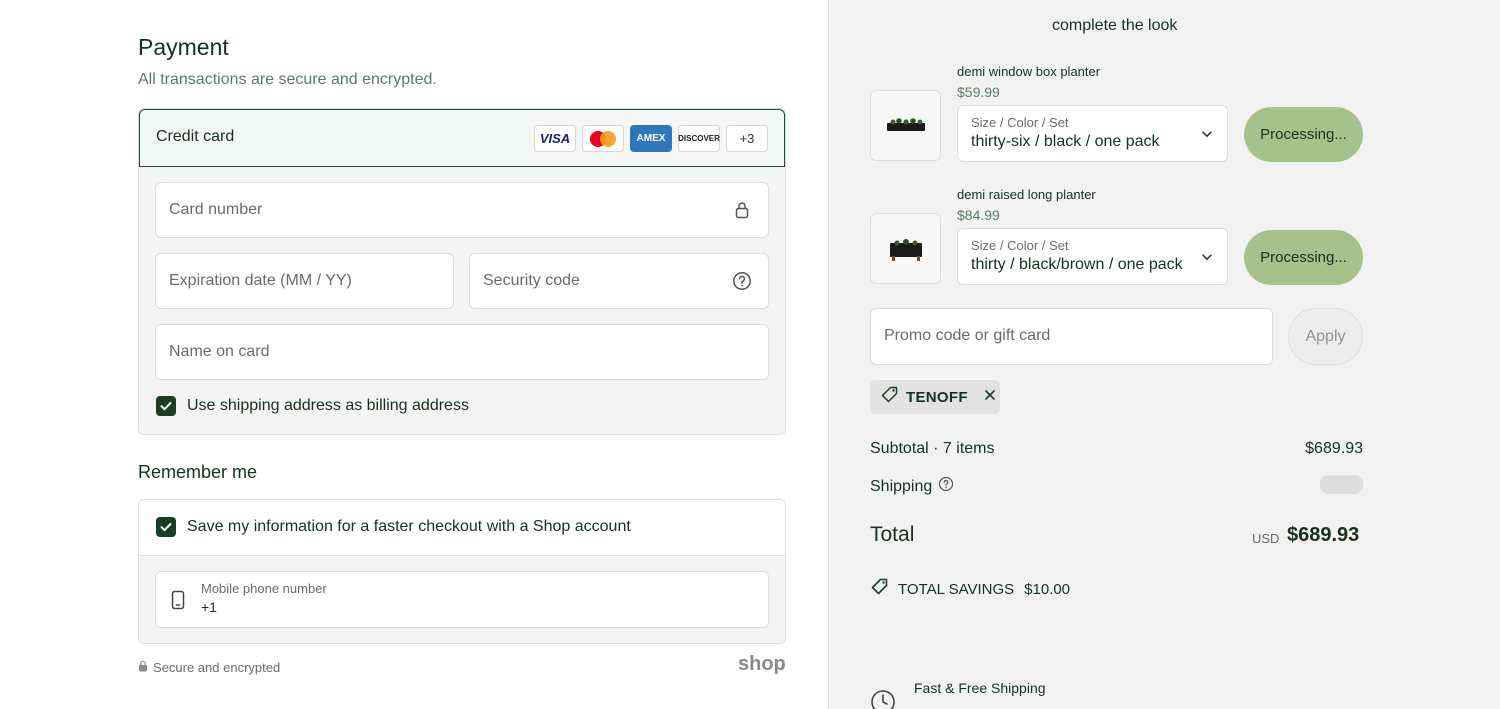 The image size is (1500, 709). What do you see at coordinates (462, 138) in the screenshot?
I see `credit-card-option: Credit card VISA AMEX DISCOVER +3` at bounding box center [462, 138].